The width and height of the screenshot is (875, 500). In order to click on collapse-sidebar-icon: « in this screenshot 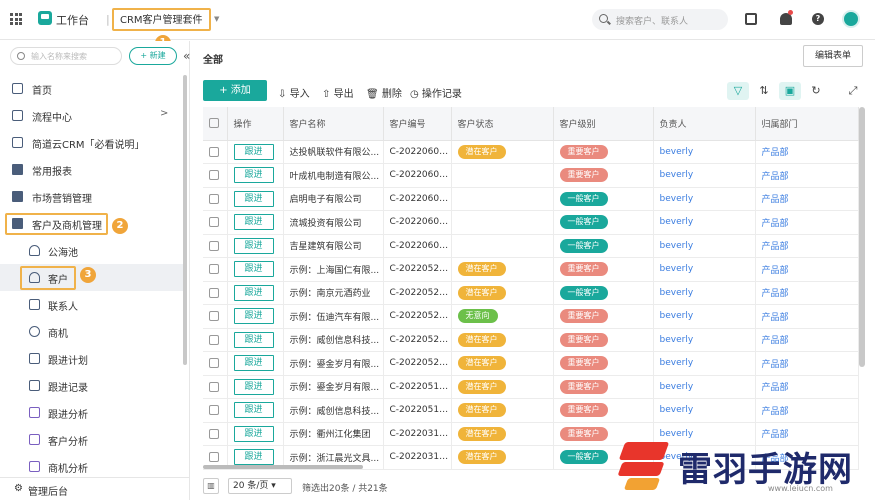, I will do `click(186, 56)`.